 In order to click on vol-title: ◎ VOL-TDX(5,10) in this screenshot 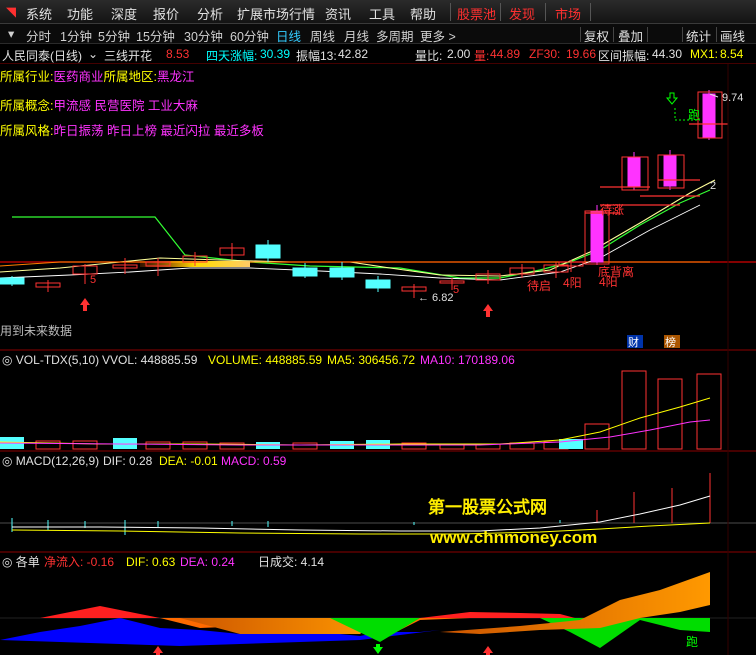, I will do `click(50, 360)`.